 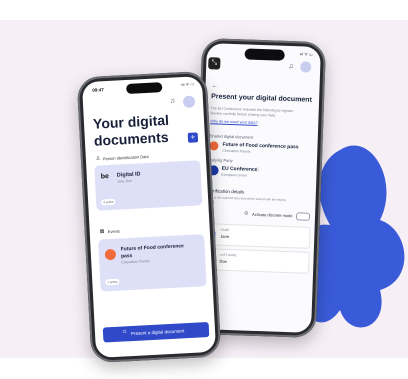 What do you see at coordinates (225, 236) in the screenshot?
I see `field-value: Jane` at bounding box center [225, 236].